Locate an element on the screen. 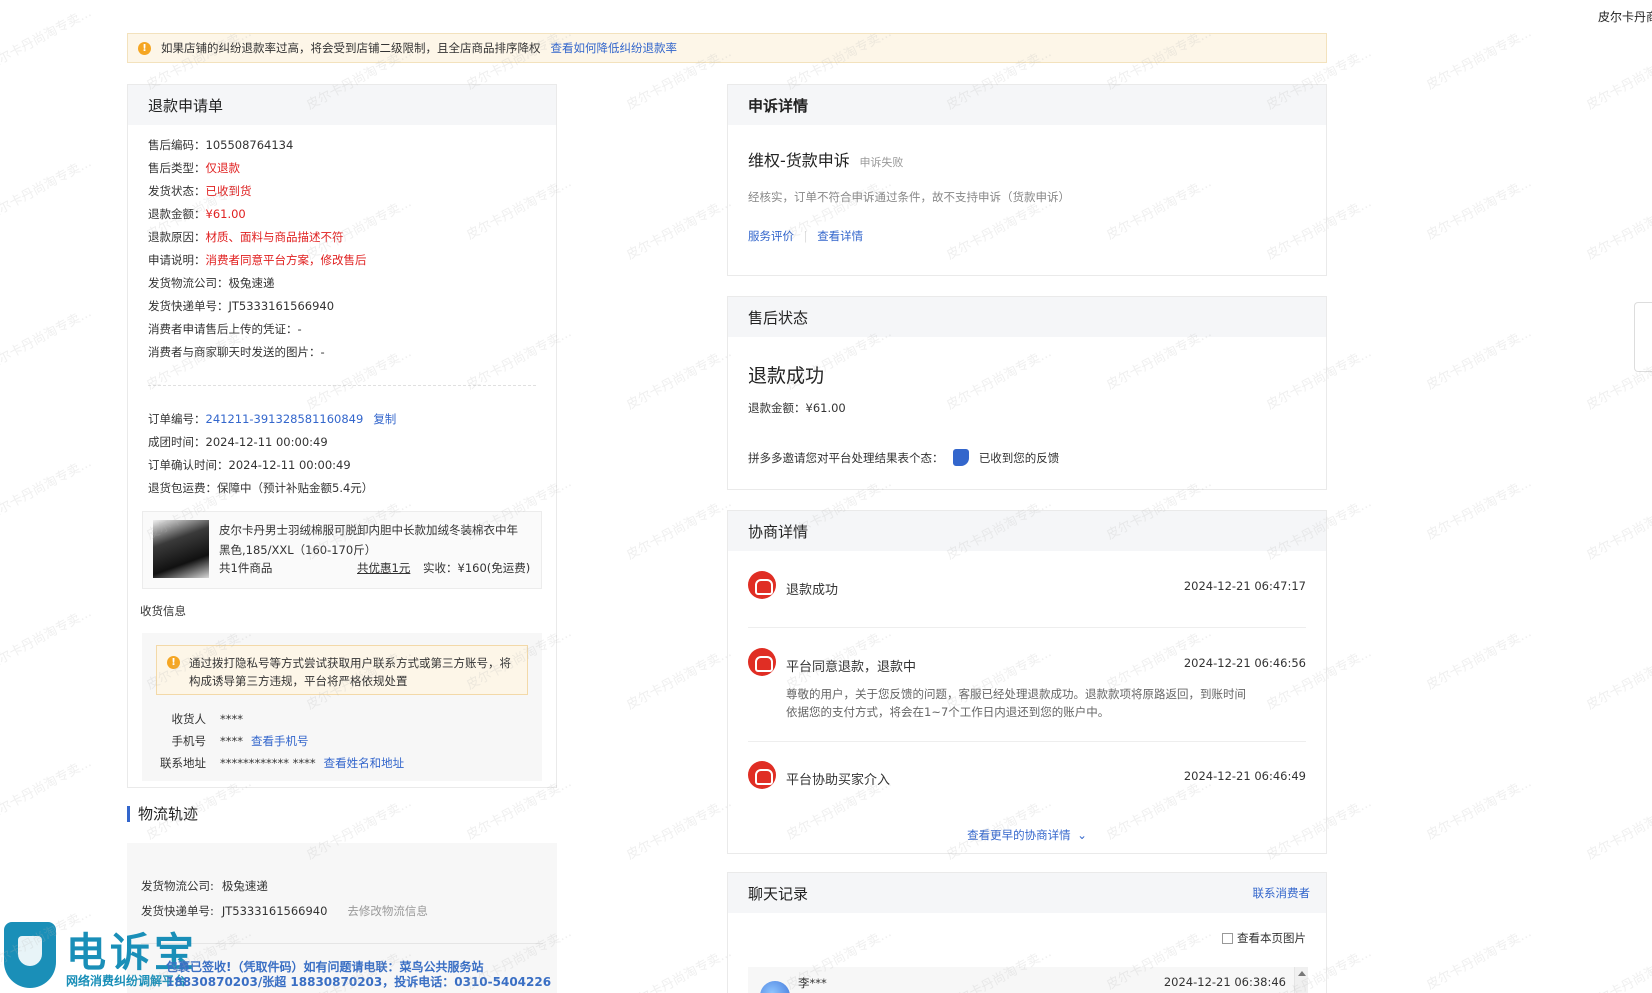  view-images-row: 查看本页图片 is located at coordinates (1264, 938).